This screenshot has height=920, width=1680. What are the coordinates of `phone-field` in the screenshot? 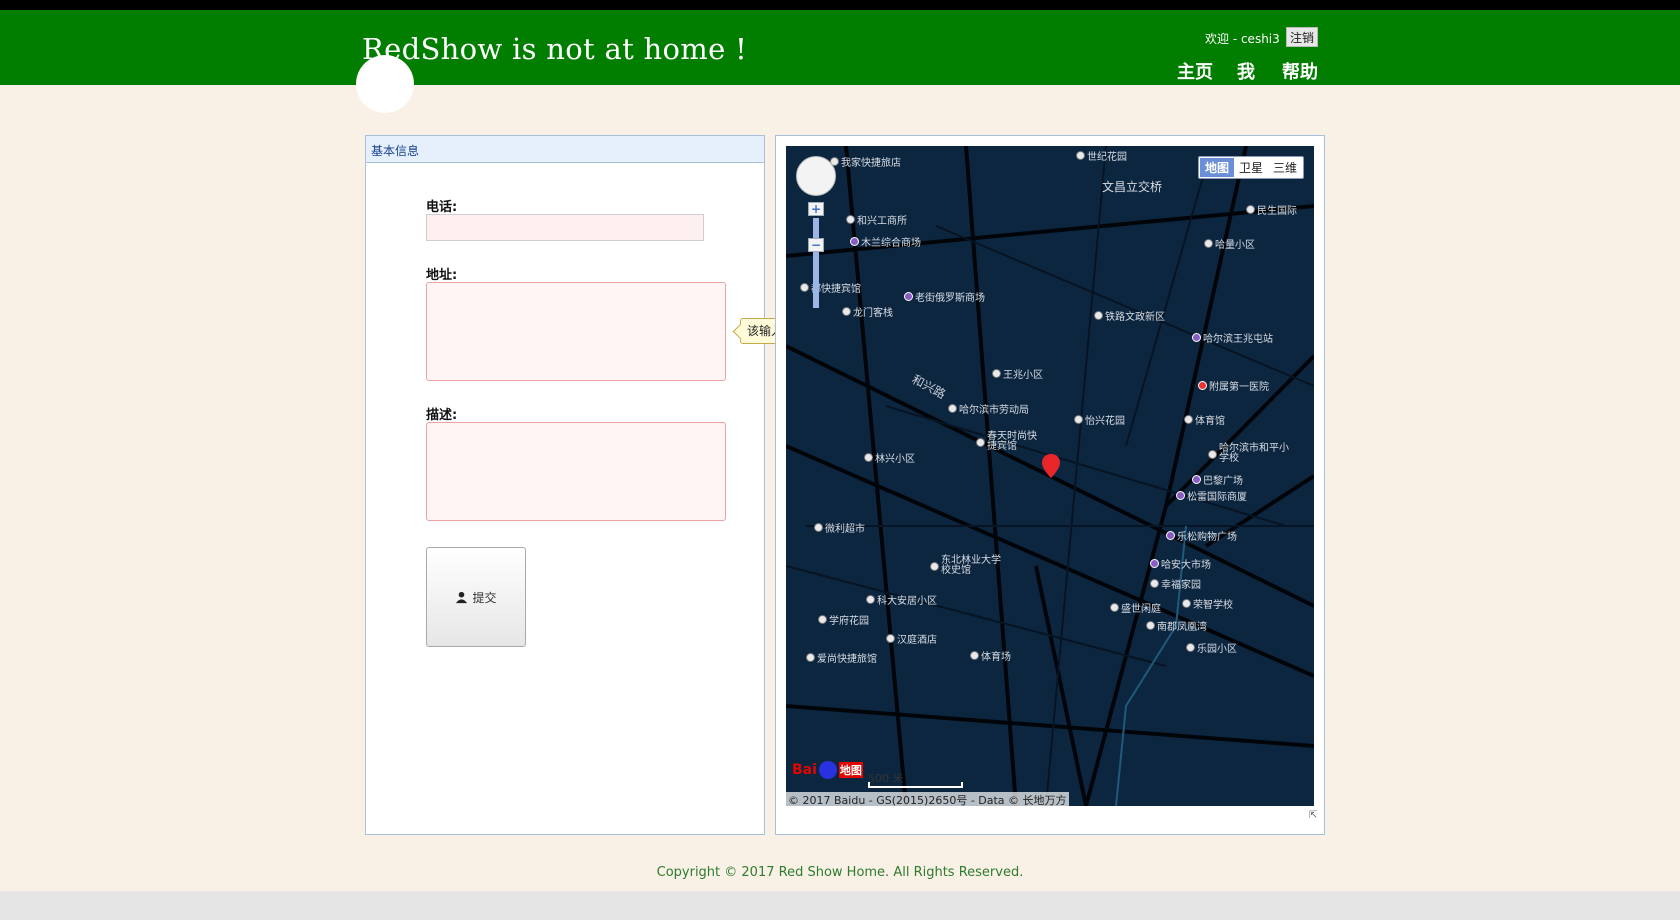 It's located at (565, 227).